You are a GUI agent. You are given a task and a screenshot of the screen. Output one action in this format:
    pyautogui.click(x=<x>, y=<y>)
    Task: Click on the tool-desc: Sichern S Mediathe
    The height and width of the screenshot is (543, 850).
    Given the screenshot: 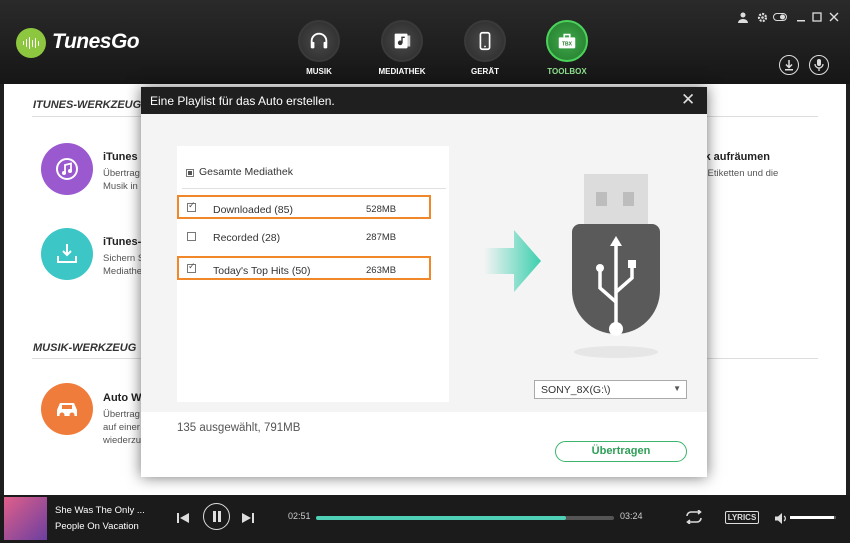 What is the action you would take?
    pyautogui.click(x=124, y=265)
    